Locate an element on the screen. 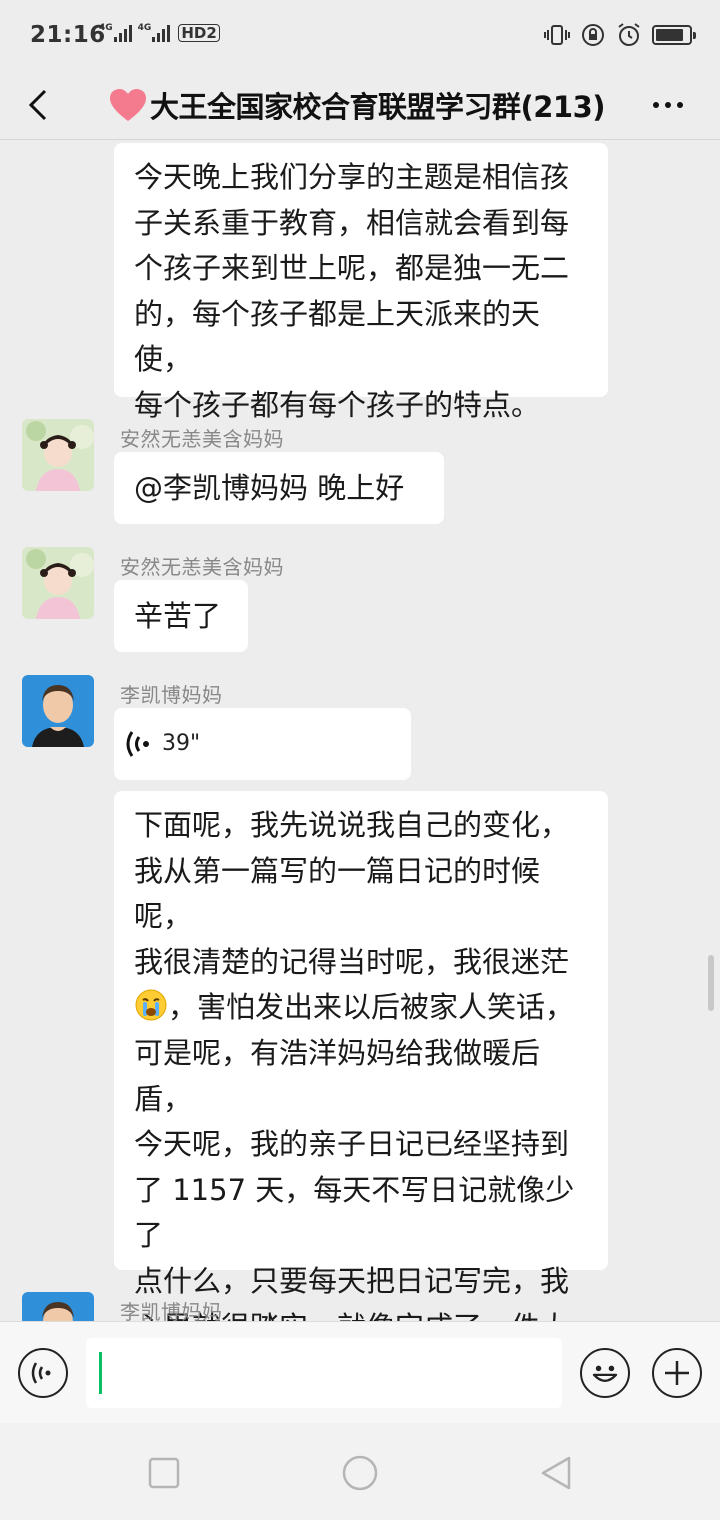 This screenshot has width=720, height=1520. back-button is located at coordinates (38, 105).